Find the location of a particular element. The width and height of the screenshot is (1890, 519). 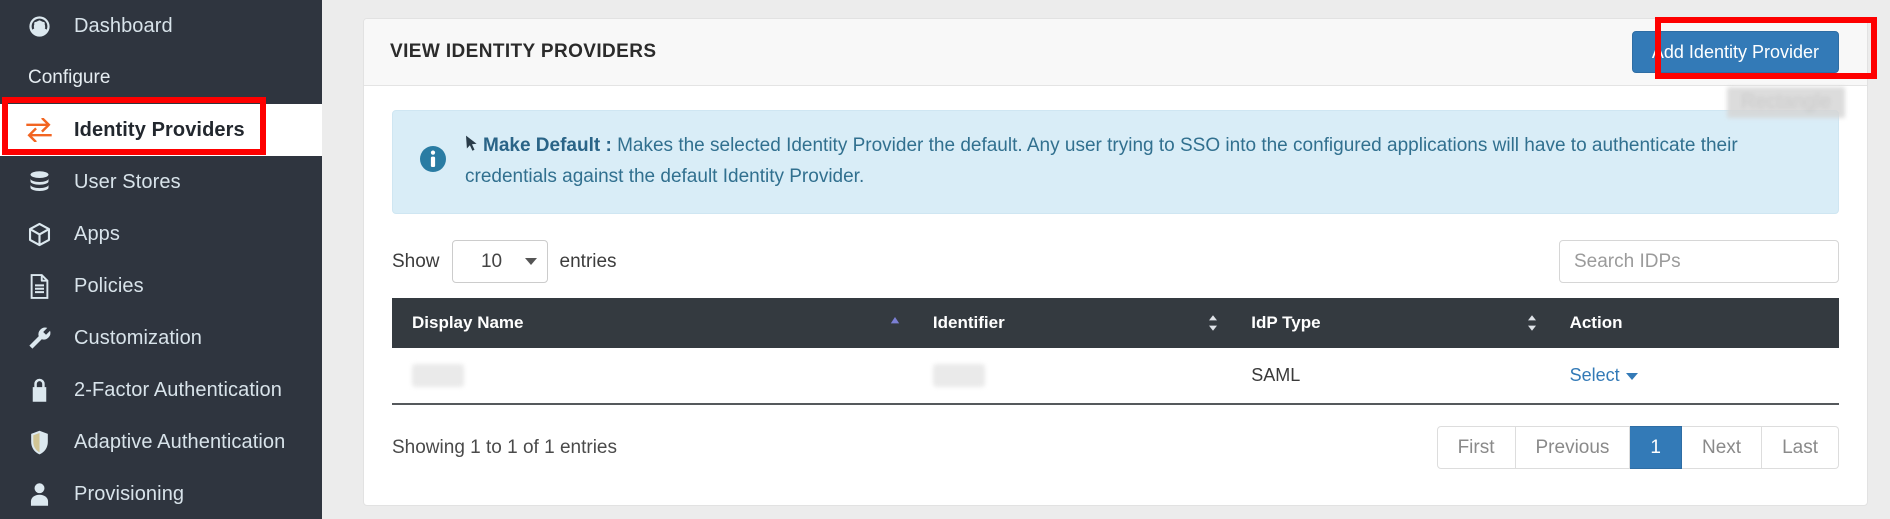

sidebar-item-adaptive-authentication: Adaptive Authentication is located at coordinates (161, 442).